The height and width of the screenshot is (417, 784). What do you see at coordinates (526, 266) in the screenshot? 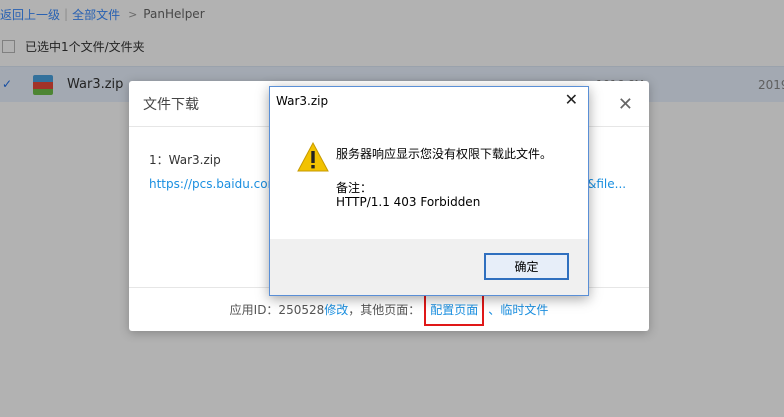
I see `ok-button: 确定` at bounding box center [526, 266].